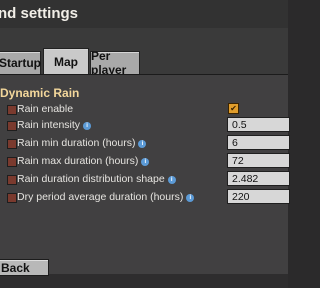 This screenshot has width=320, height=288. Describe the element at coordinates (258, 178) in the screenshot. I see `rain-distribution-shape-field: 2.482` at that location.